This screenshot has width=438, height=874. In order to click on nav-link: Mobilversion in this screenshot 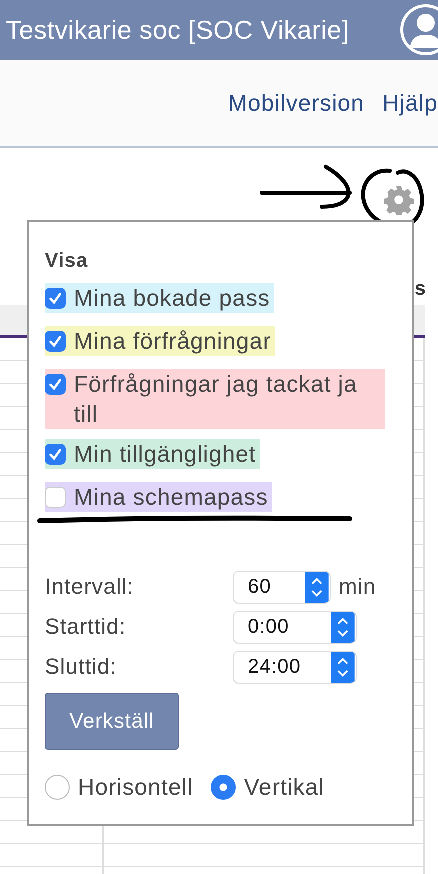, I will do `click(296, 103)`.